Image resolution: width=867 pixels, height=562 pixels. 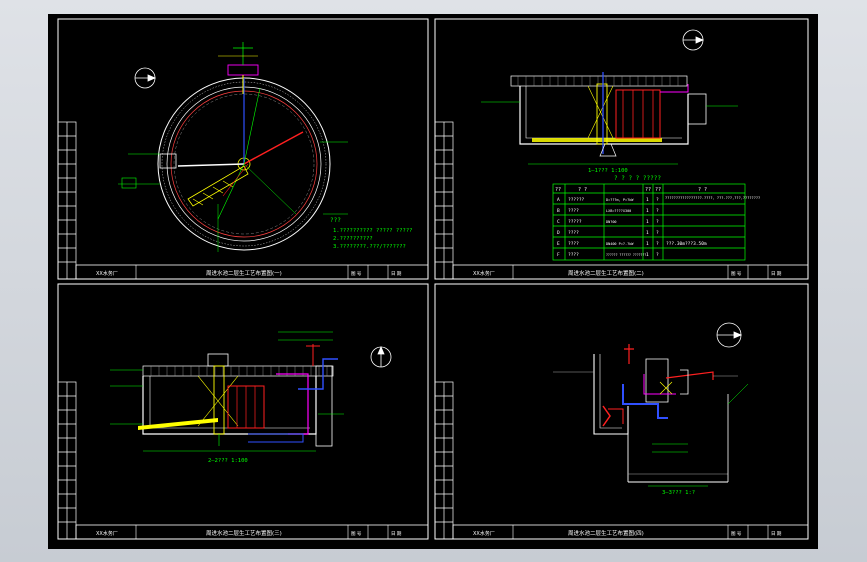 I want to click on sheet-title: 周进水池二层生工艺布置图(二), so click(x=606, y=273).